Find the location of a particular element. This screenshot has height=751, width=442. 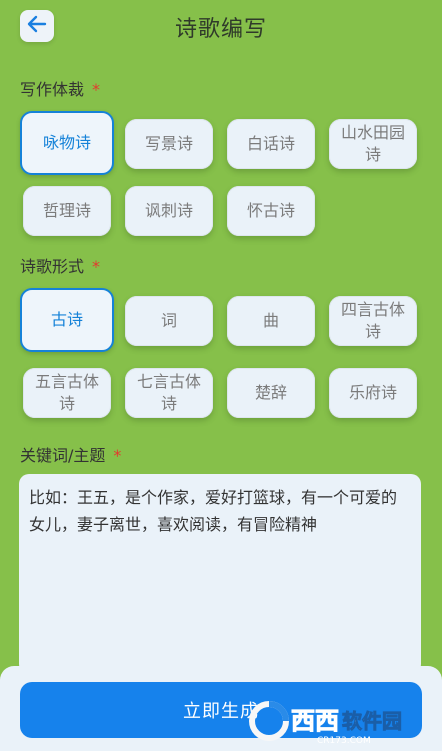

keywords-section-label: 关键词/主题 * is located at coordinates (70, 454).